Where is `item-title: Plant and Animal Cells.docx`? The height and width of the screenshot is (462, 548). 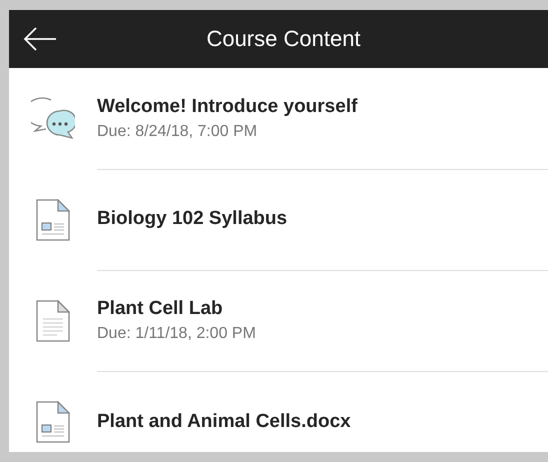
item-title: Plant and Animal Cells.docx is located at coordinates (224, 421).